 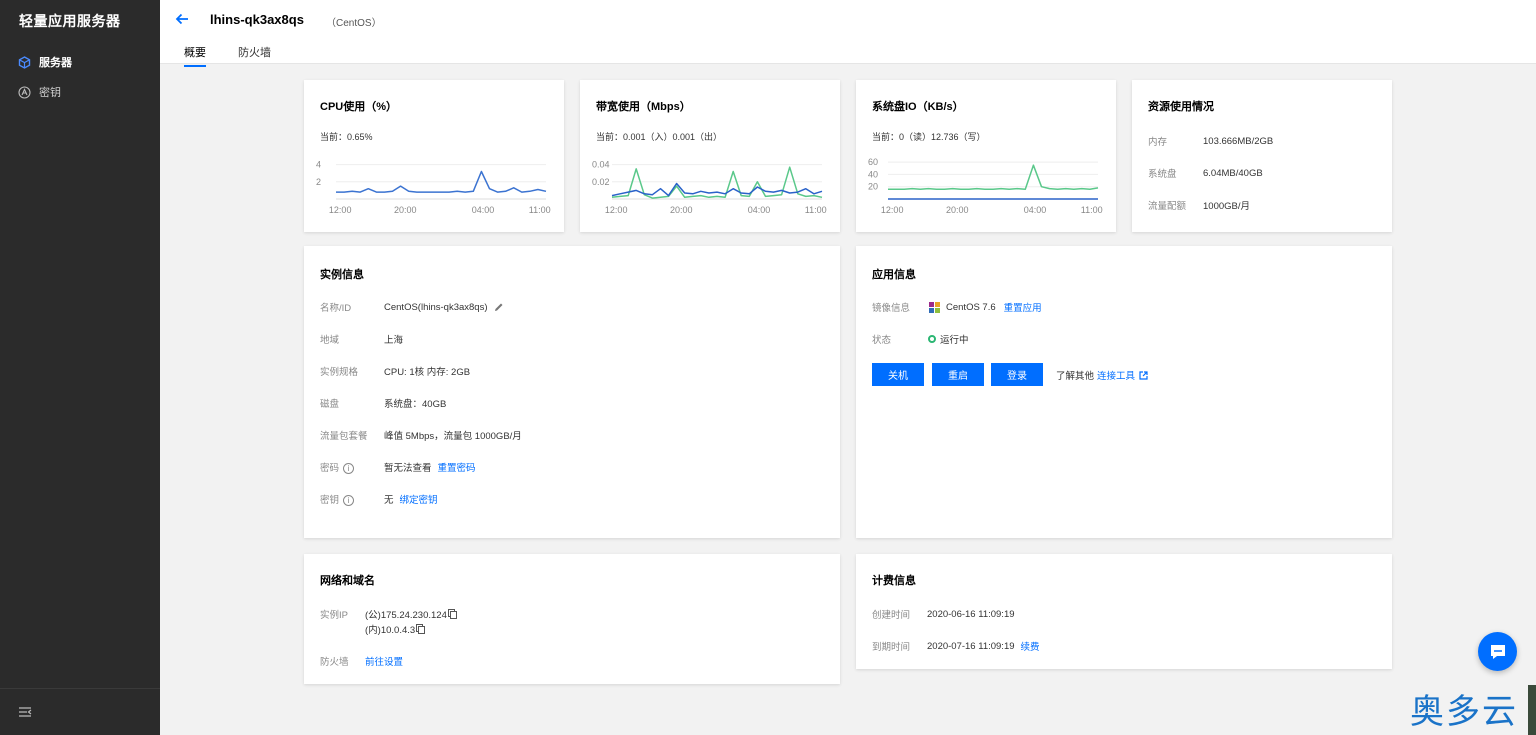 I want to click on network-row-firewall: 防火墙 前往设置, so click(x=361, y=661).